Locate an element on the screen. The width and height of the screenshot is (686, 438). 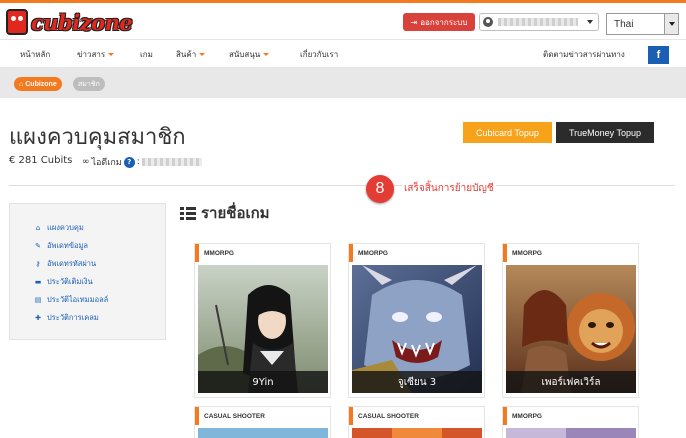
truemoney-topup-button: TrueMoney Topup is located at coordinates (605, 132).